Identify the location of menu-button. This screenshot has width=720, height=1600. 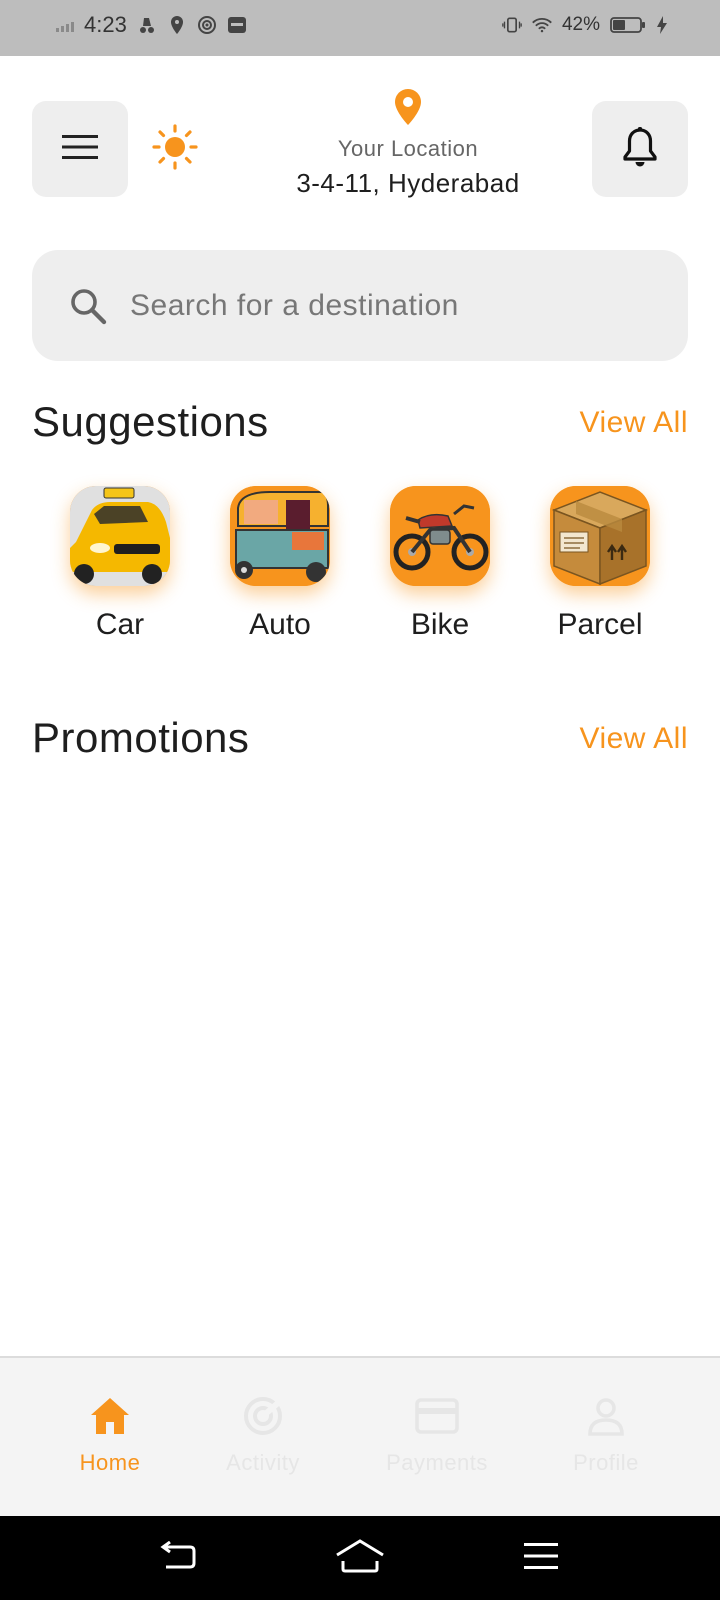
(80, 149).